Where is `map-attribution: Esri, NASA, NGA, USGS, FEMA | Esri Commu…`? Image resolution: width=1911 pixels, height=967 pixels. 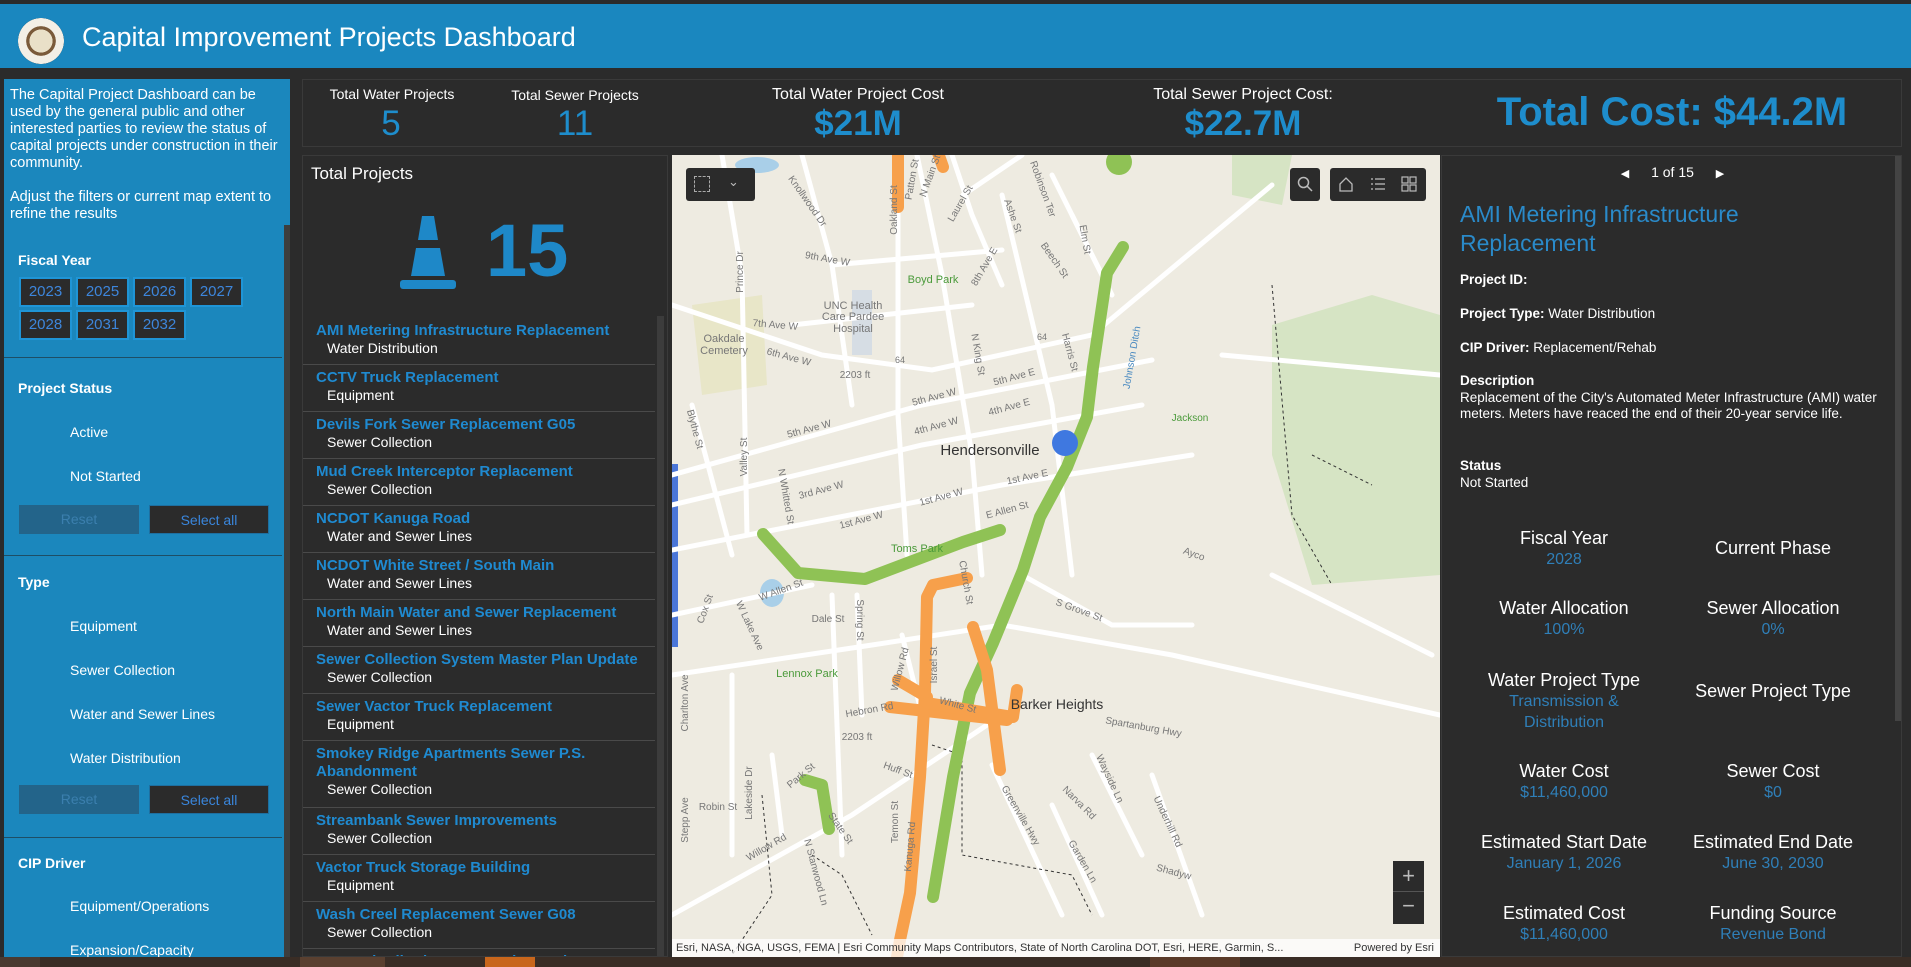
map-attribution: Esri, NASA, NGA, USGS, FEMA | Esri Commu… is located at coordinates (1056, 948).